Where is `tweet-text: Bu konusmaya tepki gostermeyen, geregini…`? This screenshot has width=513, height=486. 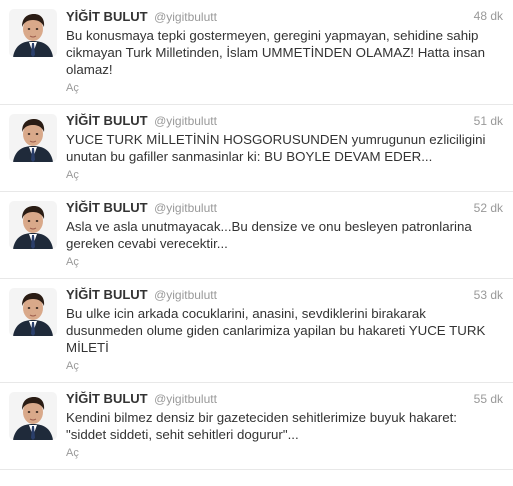 tweet-text: Bu konusmaya tepki gostermeyen, geregini… is located at coordinates (275, 52).